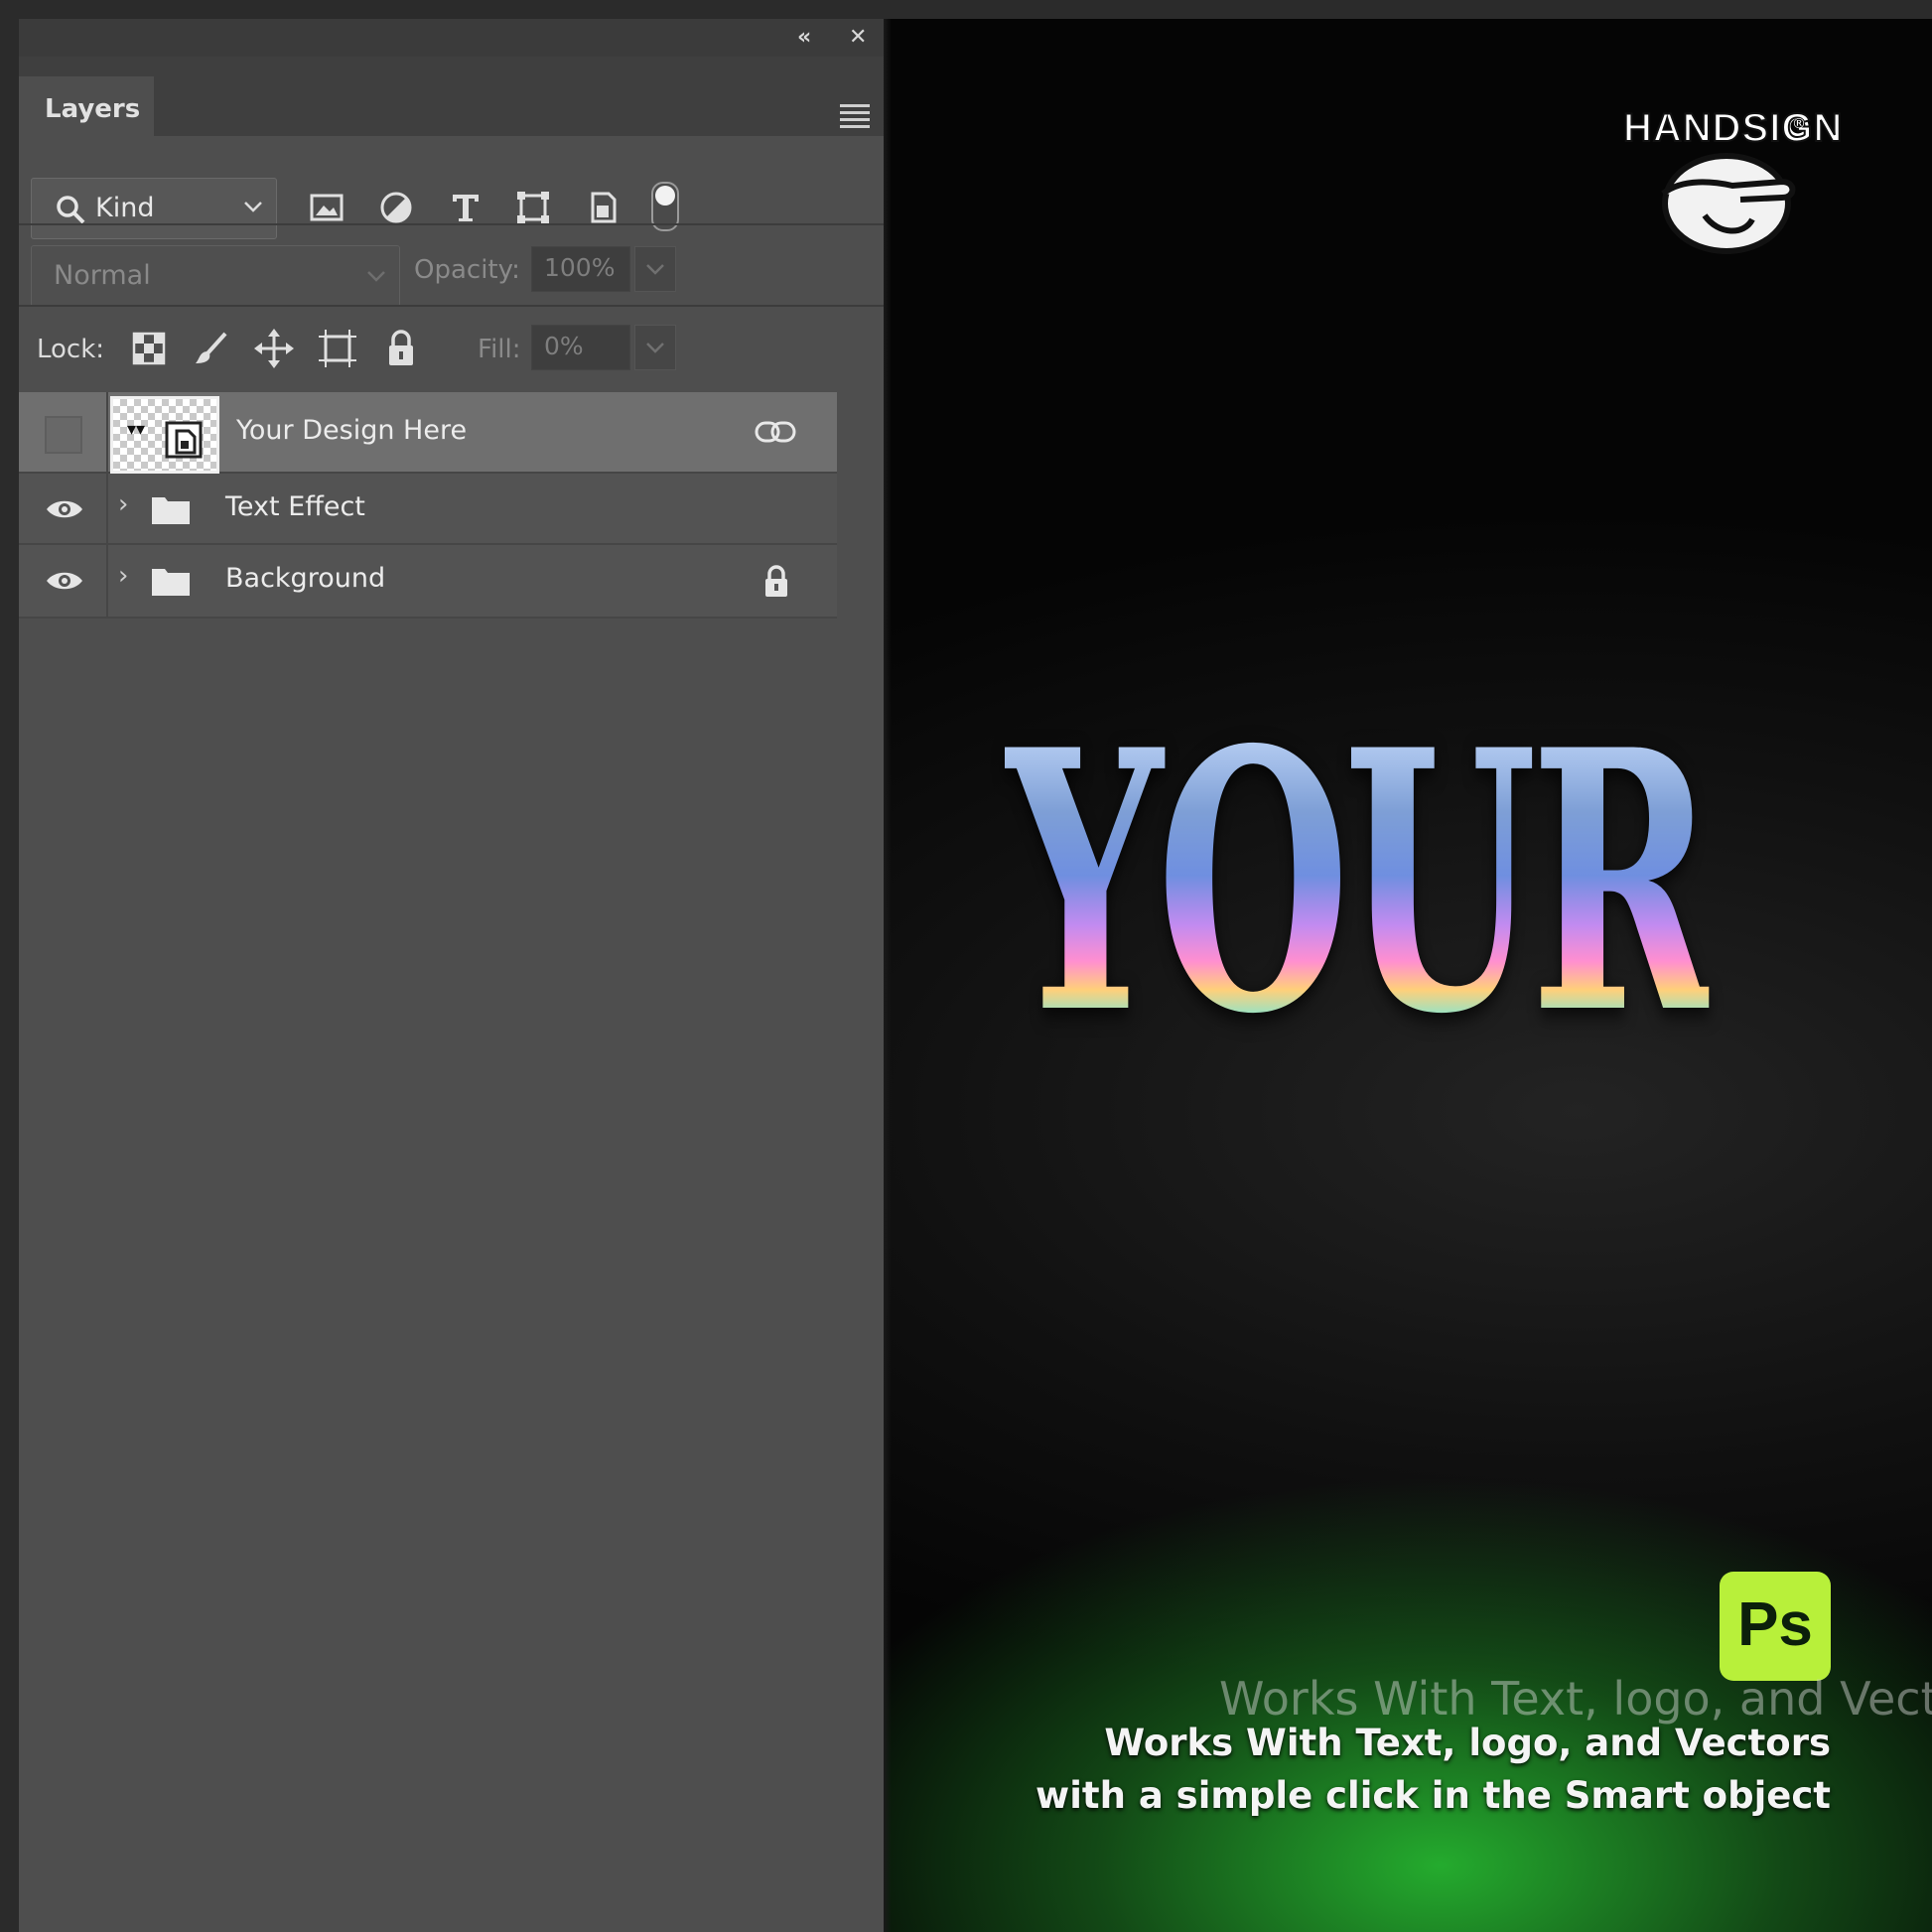 The height and width of the screenshot is (1932, 1932). Describe the element at coordinates (93, 109) in the screenshot. I see `tab-layers-label: Layers` at that location.